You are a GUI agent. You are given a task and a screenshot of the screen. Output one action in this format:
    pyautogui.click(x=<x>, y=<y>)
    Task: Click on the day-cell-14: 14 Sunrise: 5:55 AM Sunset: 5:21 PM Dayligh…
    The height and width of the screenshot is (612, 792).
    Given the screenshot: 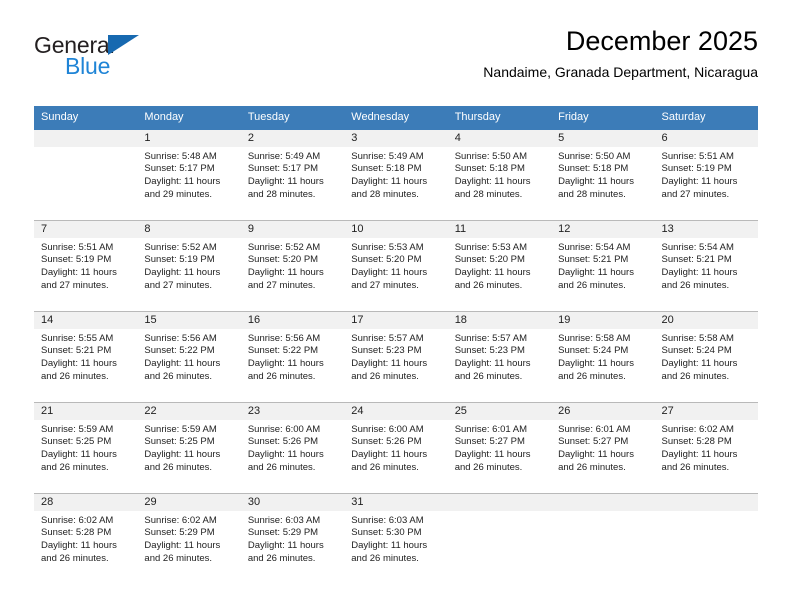 What is the action you would take?
    pyautogui.click(x=86, y=356)
    